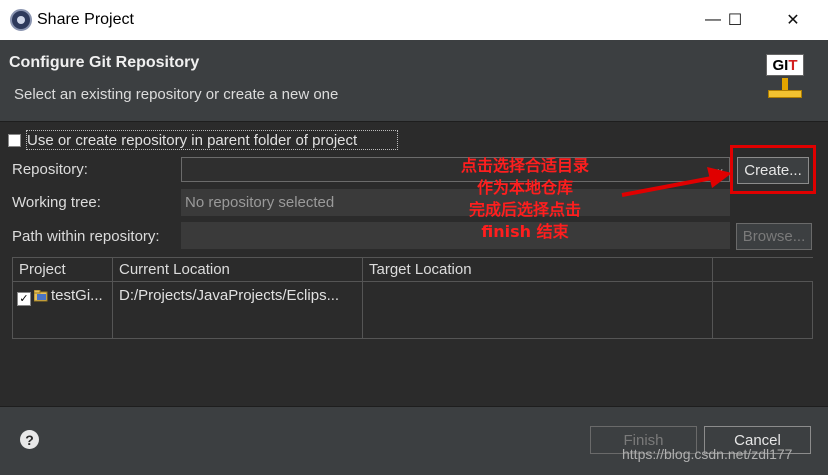 The image size is (828, 475). I want to click on git-logo-text-t: T, so click(793, 65).